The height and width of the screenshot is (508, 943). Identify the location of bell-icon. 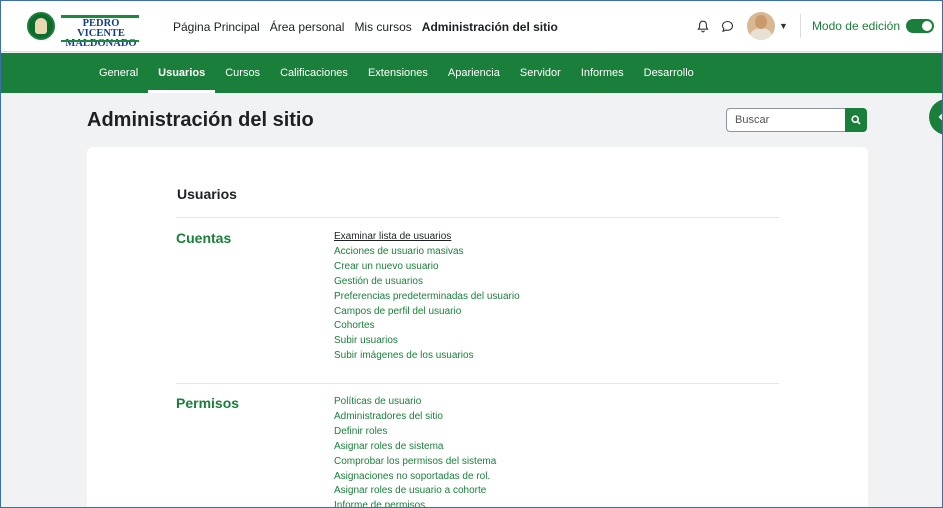
(703, 26).